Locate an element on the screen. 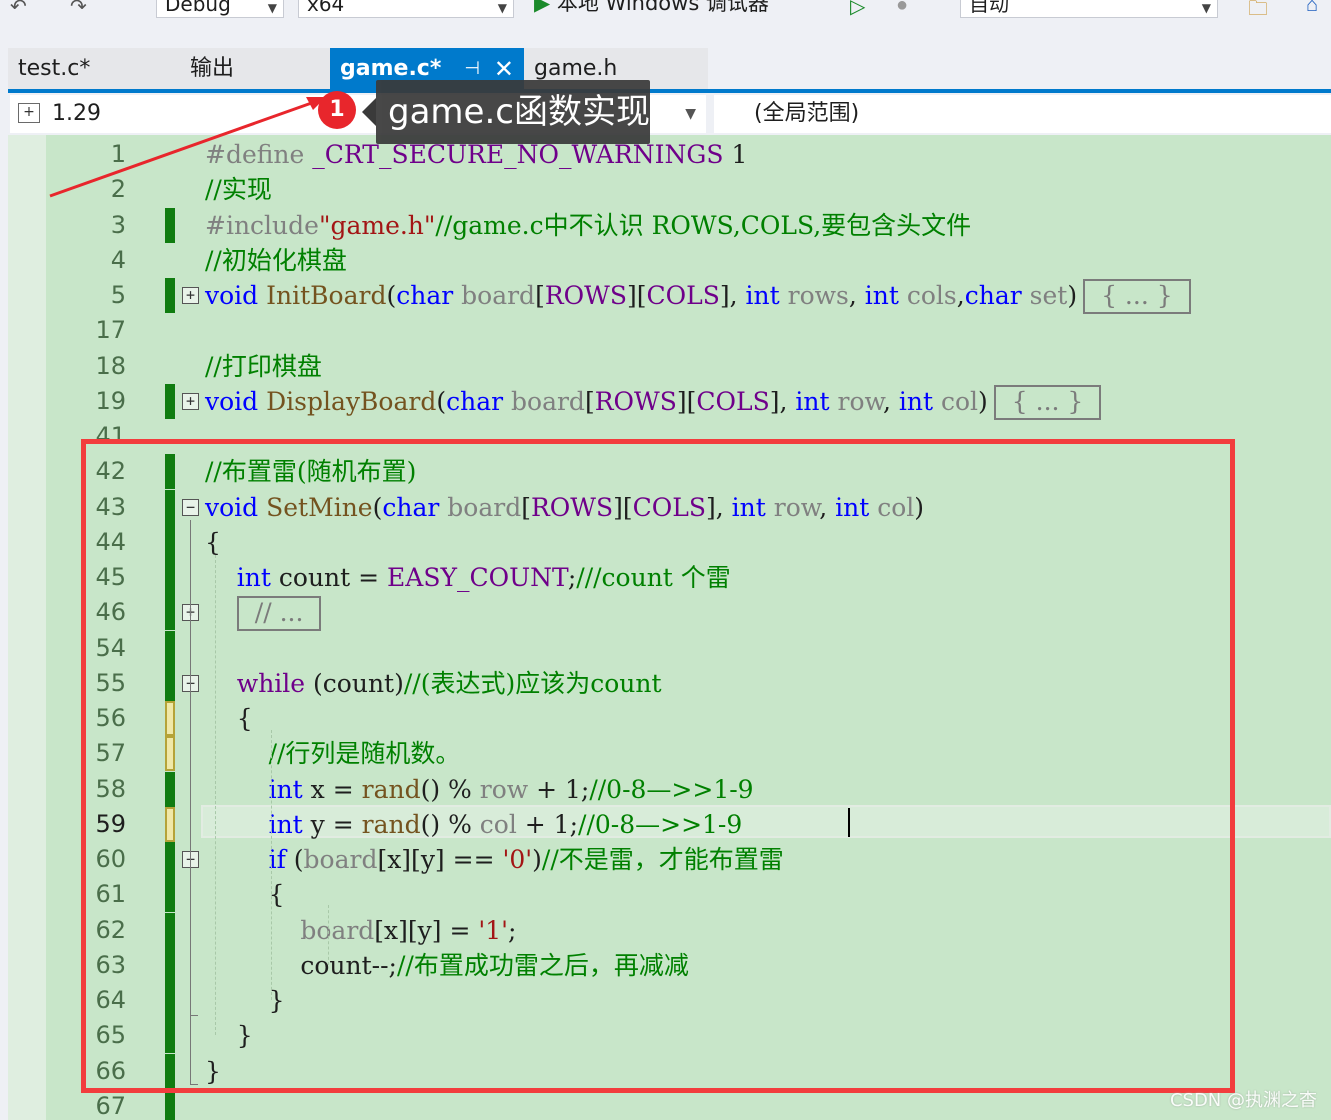 The height and width of the screenshot is (1120, 1331). line-number: 60 is located at coordinates (110, 859).